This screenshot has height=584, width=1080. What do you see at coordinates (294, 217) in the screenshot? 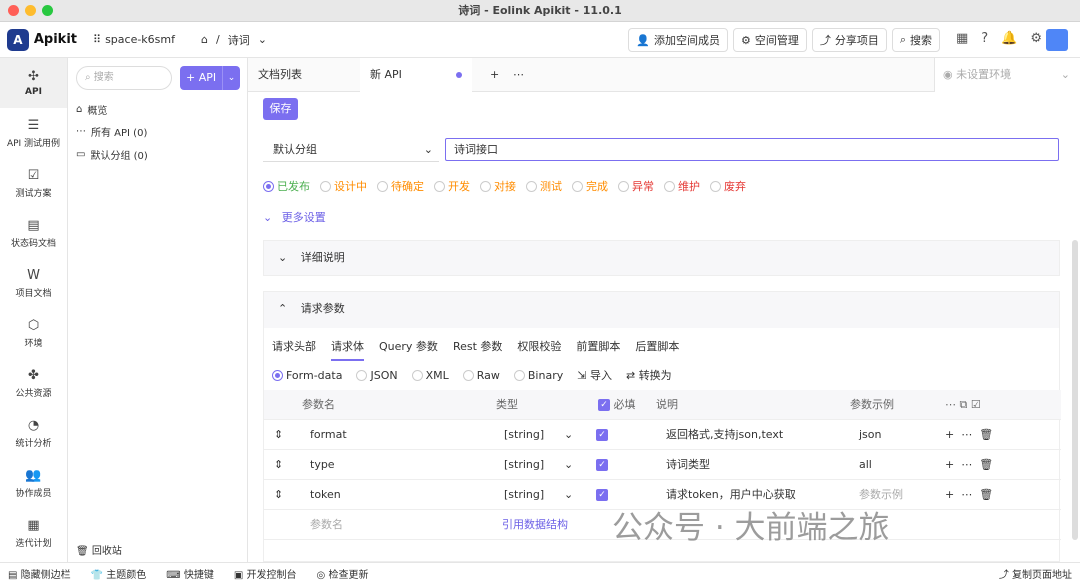
I see `more-settings-link: ⌄ 更多设置` at bounding box center [294, 217].